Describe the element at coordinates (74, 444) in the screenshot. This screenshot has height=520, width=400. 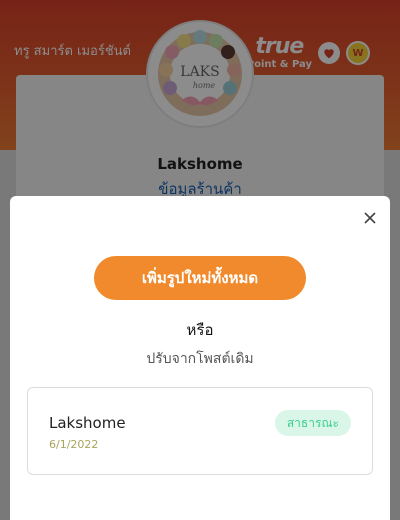
I see `post-date: 6/1/2022` at that location.